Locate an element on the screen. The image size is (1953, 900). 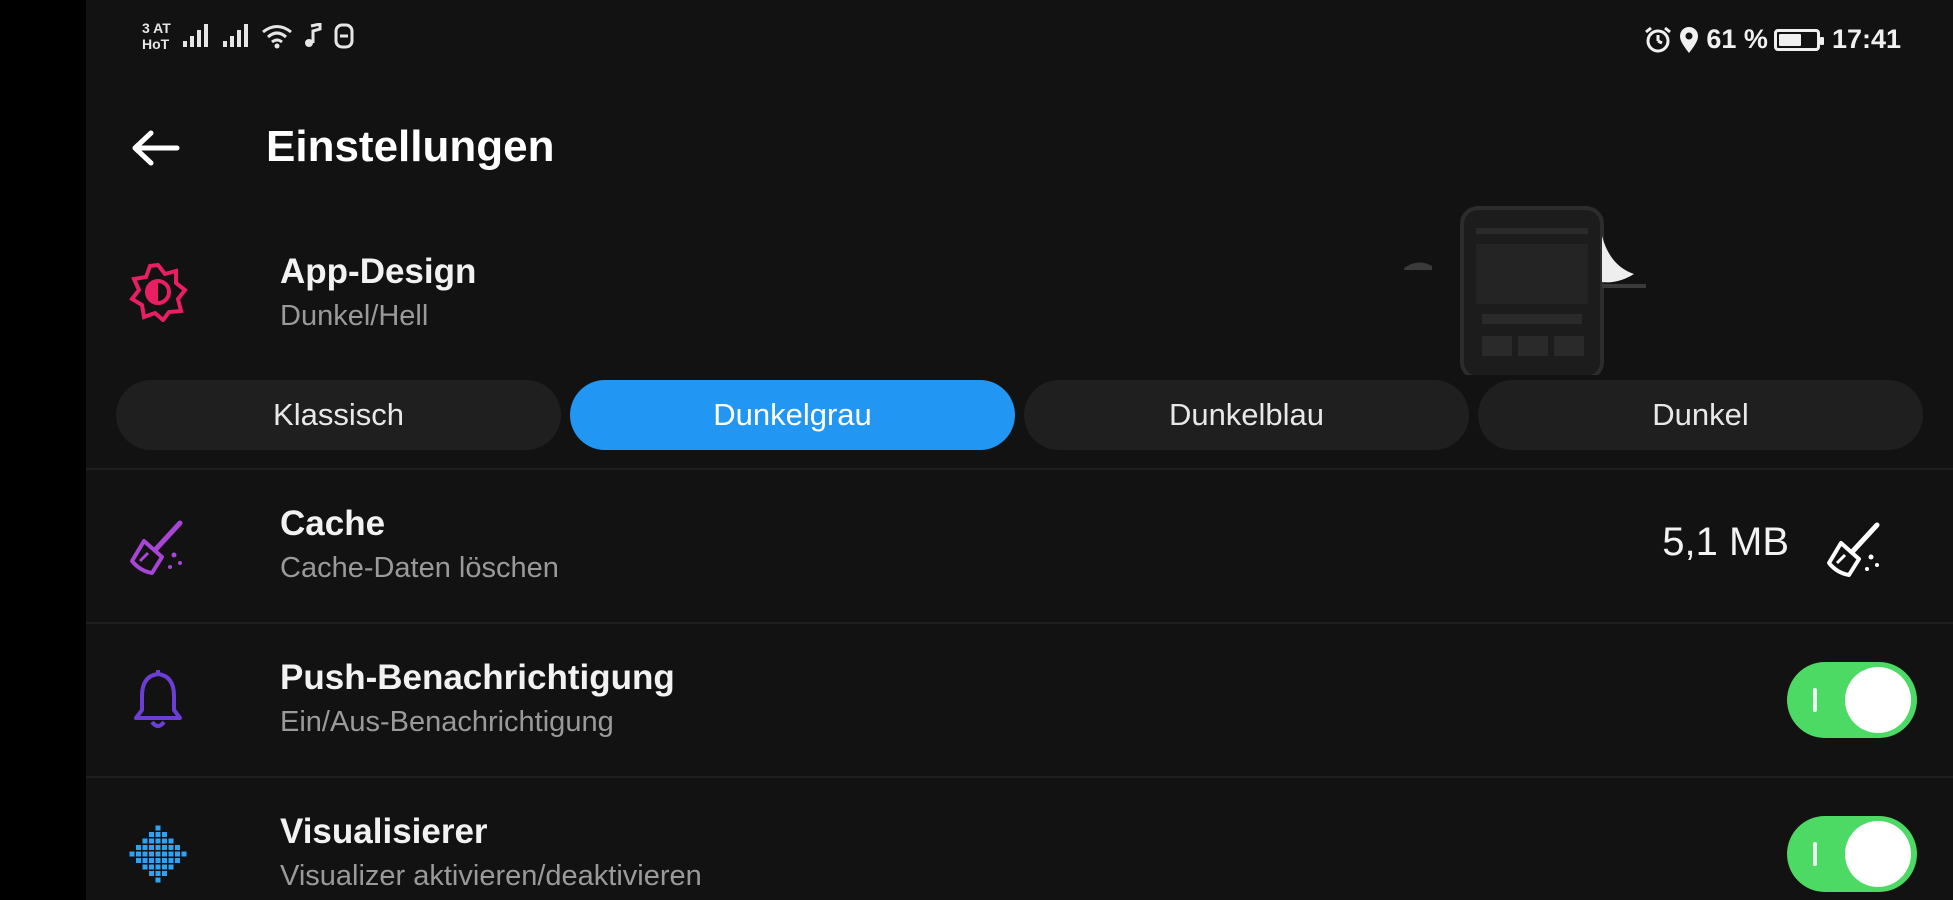
visualizer-title: Visualisierer is located at coordinates (384, 831).